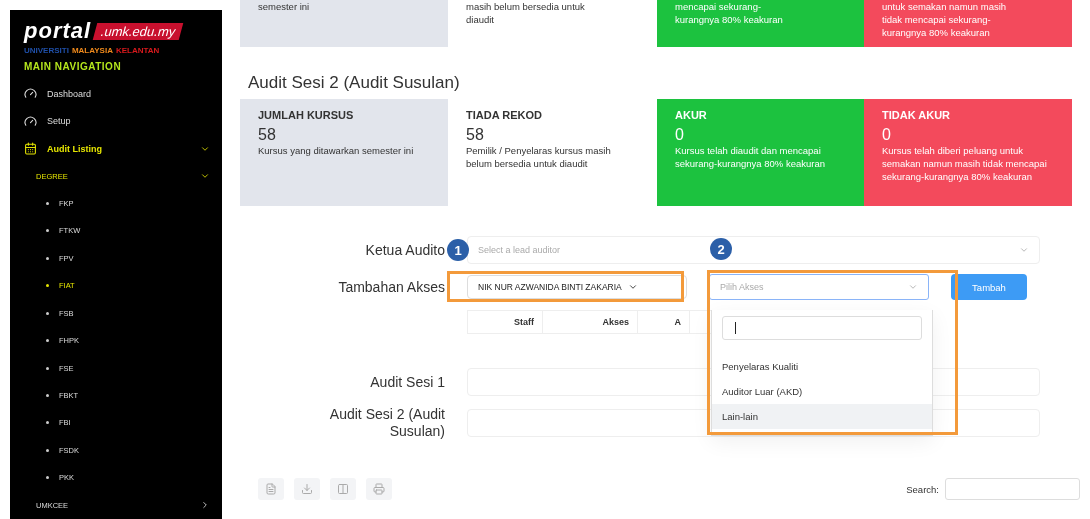 The height and width of the screenshot is (519, 1090). Describe the element at coordinates (1012, 489) in the screenshot. I see `search-field` at that location.